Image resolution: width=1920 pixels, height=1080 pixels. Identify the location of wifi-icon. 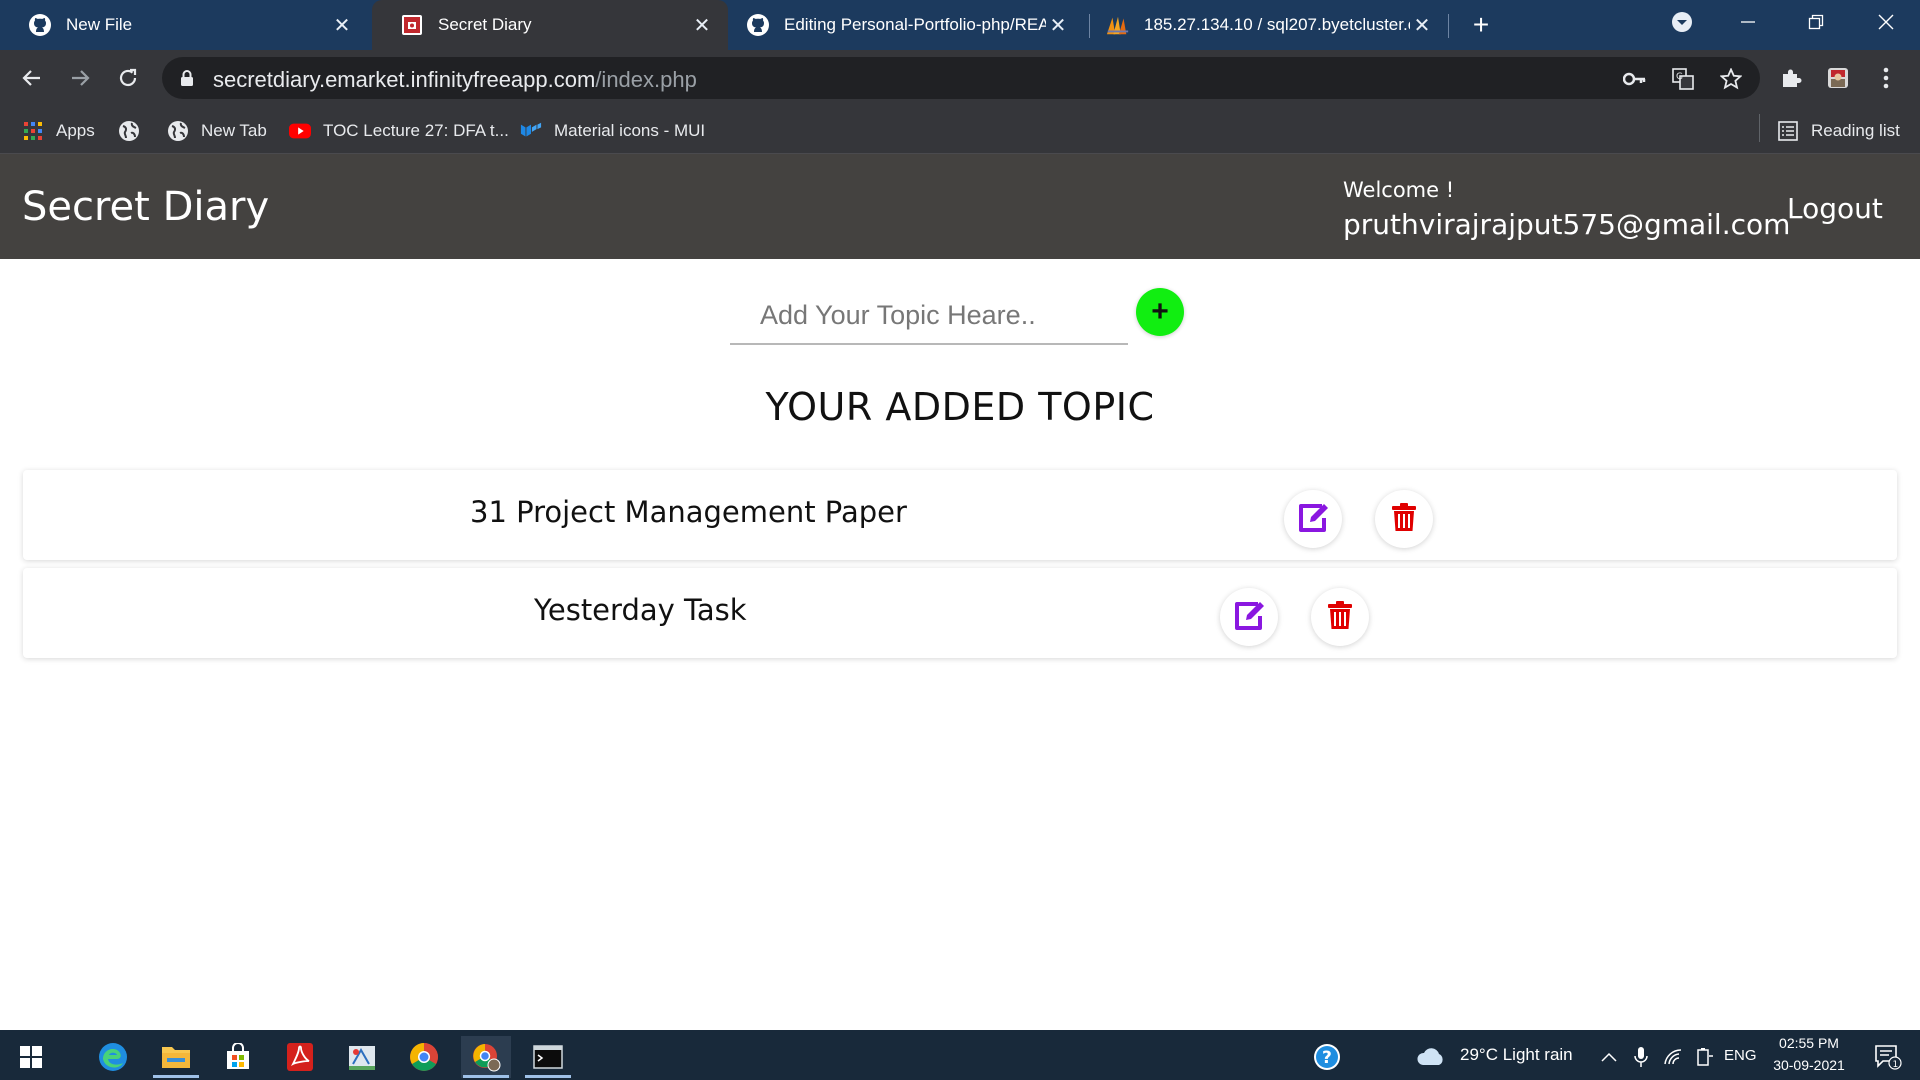
(1673, 1057).